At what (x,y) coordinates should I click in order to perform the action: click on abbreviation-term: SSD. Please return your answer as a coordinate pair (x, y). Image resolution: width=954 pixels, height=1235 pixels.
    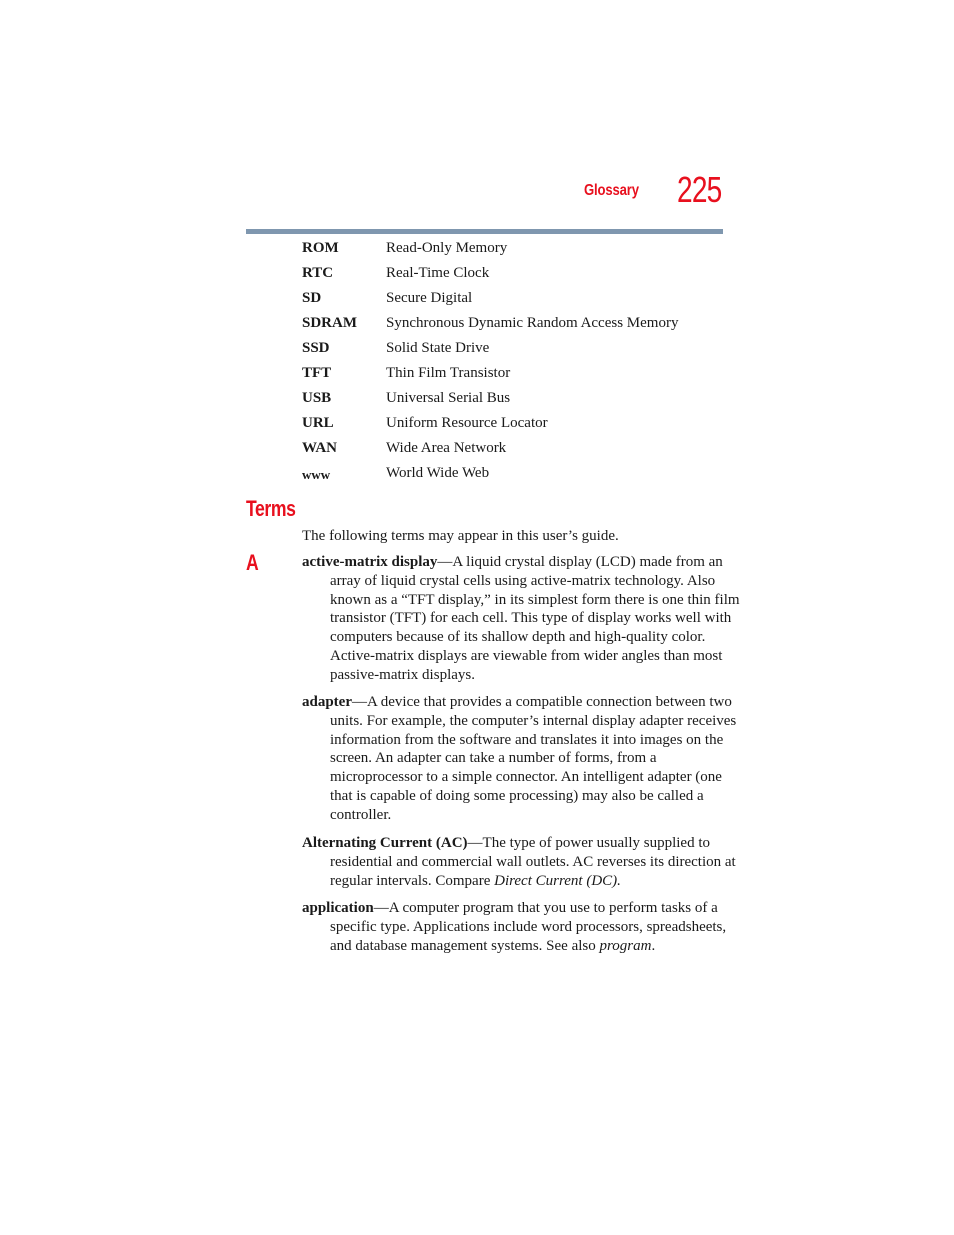
    Looking at the image, I should click on (316, 348).